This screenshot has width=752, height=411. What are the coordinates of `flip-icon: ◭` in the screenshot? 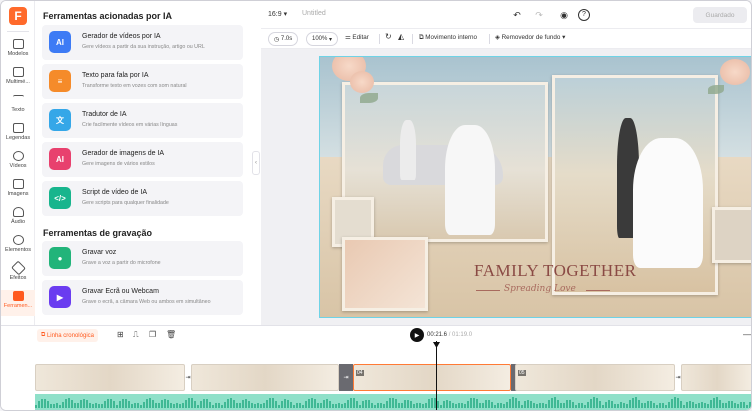 It's located at (401, 36).